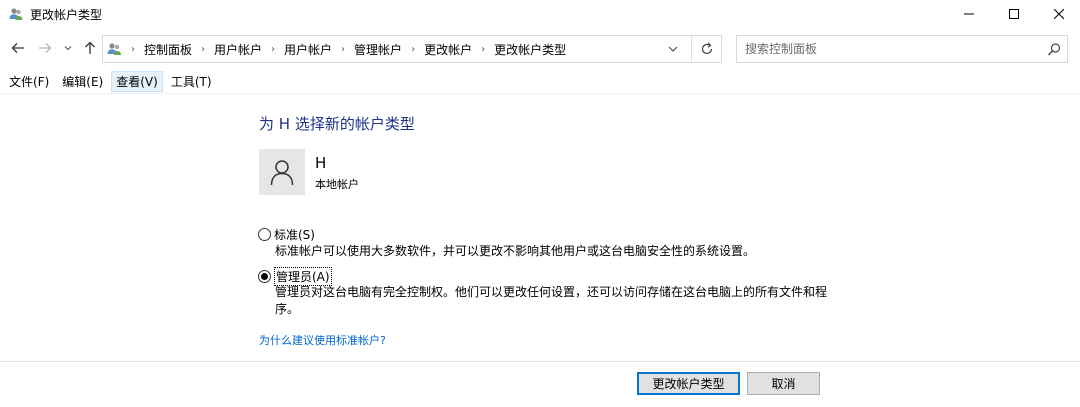 This screenshot has width=1080, height=407. Describe the element at coordinates (337, 184) in the screenshot. I see `user-account-type: 本地帐户` at that location.